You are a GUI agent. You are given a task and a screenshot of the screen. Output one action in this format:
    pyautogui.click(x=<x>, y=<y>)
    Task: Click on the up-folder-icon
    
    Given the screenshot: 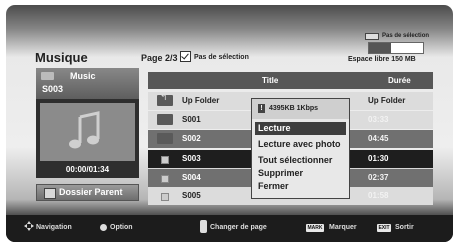 What is the action you would take?
    pyautogui.click(x=165, y=99)
    